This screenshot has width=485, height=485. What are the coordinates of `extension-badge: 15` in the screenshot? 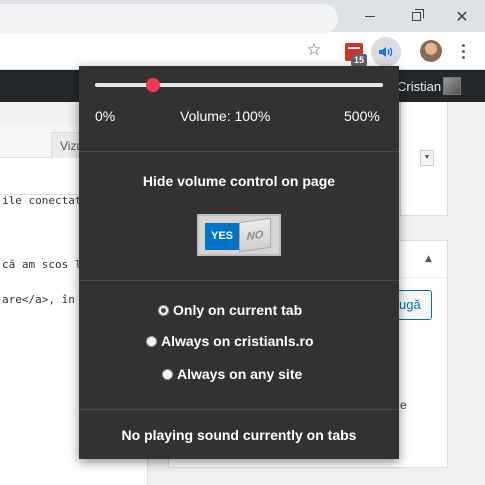 It's located at (359, 60).